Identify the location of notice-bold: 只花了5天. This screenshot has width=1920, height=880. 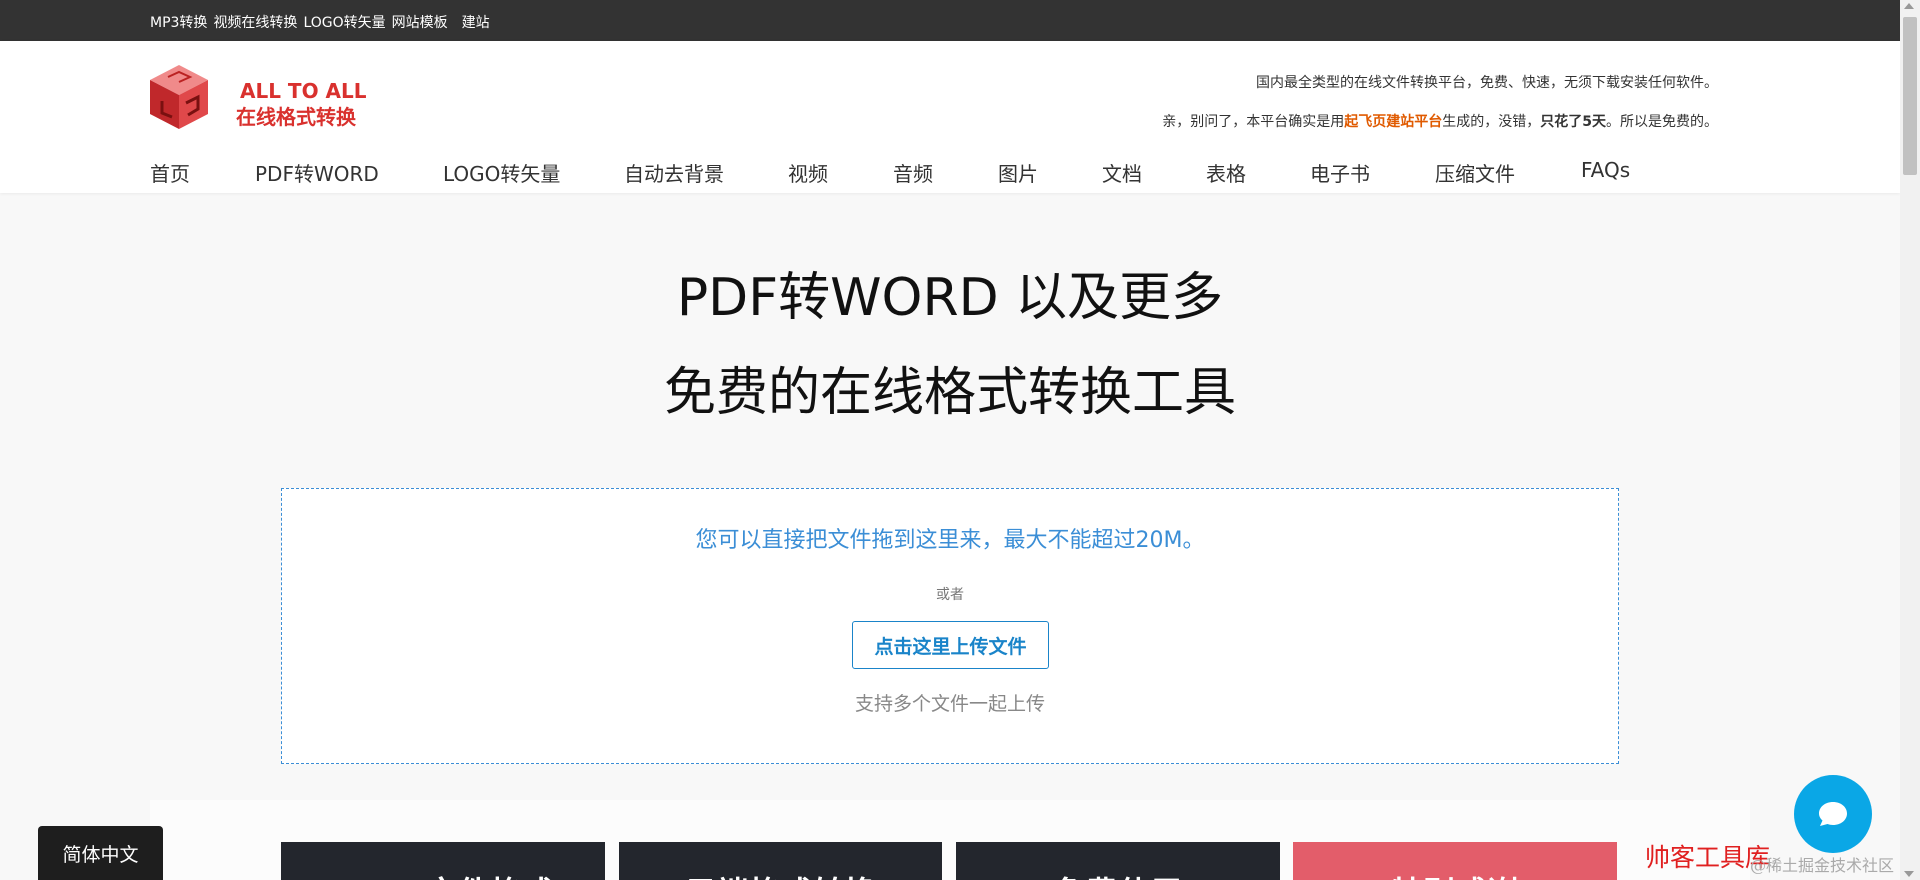
(1573, 122).